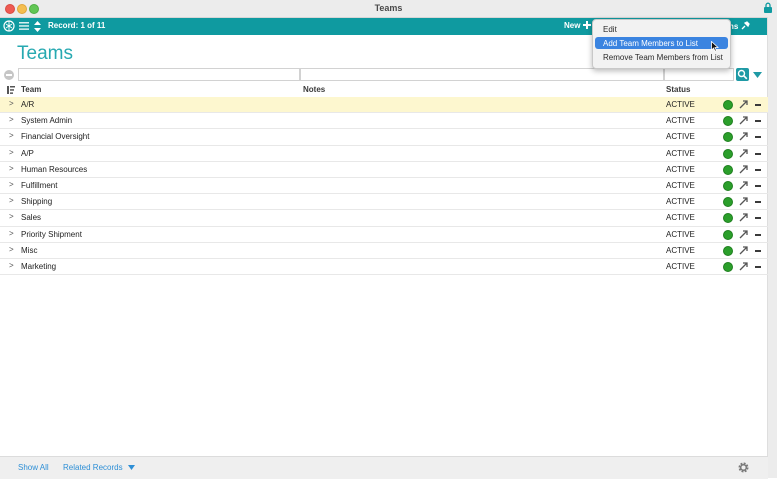  I want to click on menu-item-label: Edit, so click(610, 29).